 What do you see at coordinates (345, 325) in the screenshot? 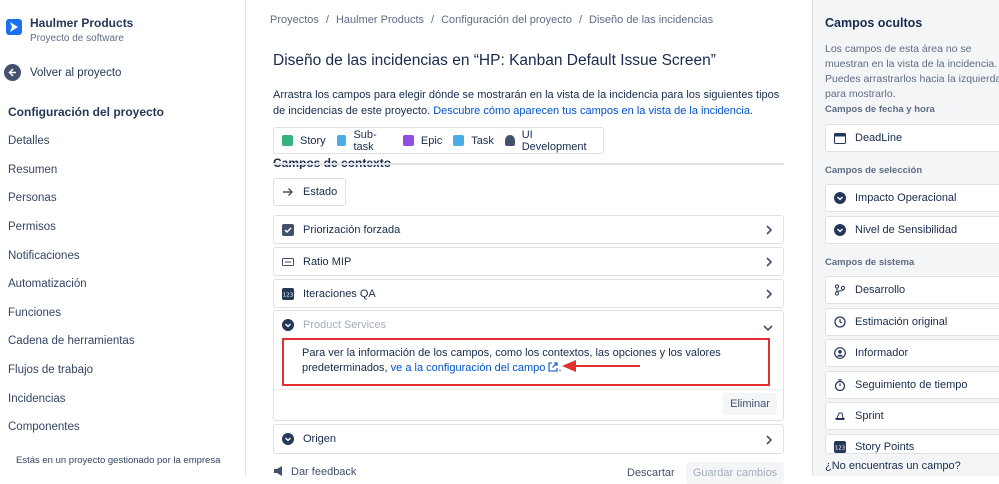
I see `expanded-field-label: Product Services` at bounding box center [345, 325].